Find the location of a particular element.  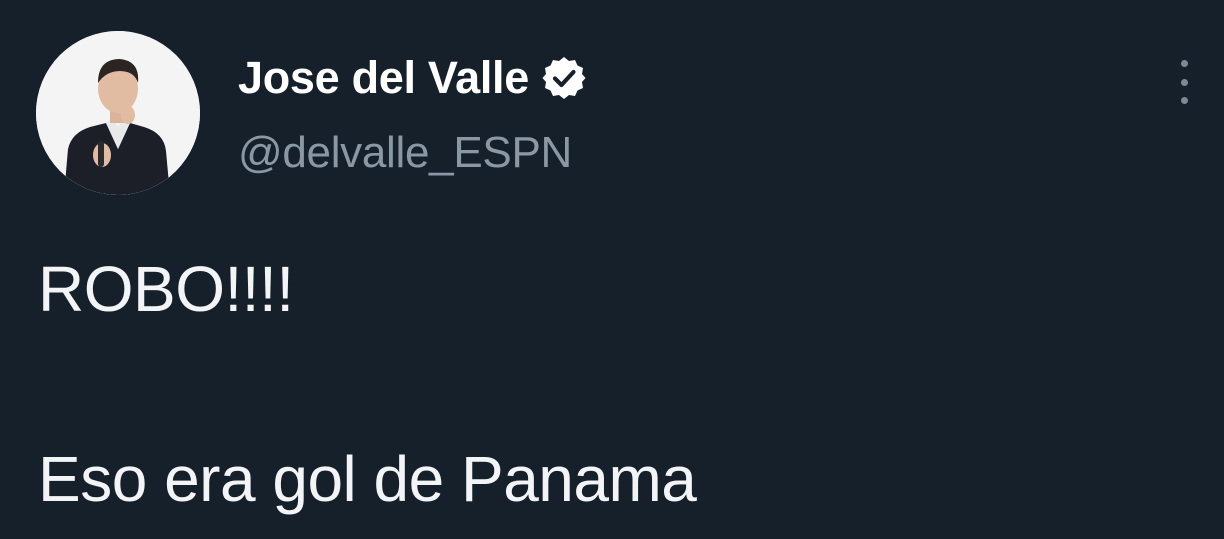

more-options-icon is located at coordinates (1184, 82).